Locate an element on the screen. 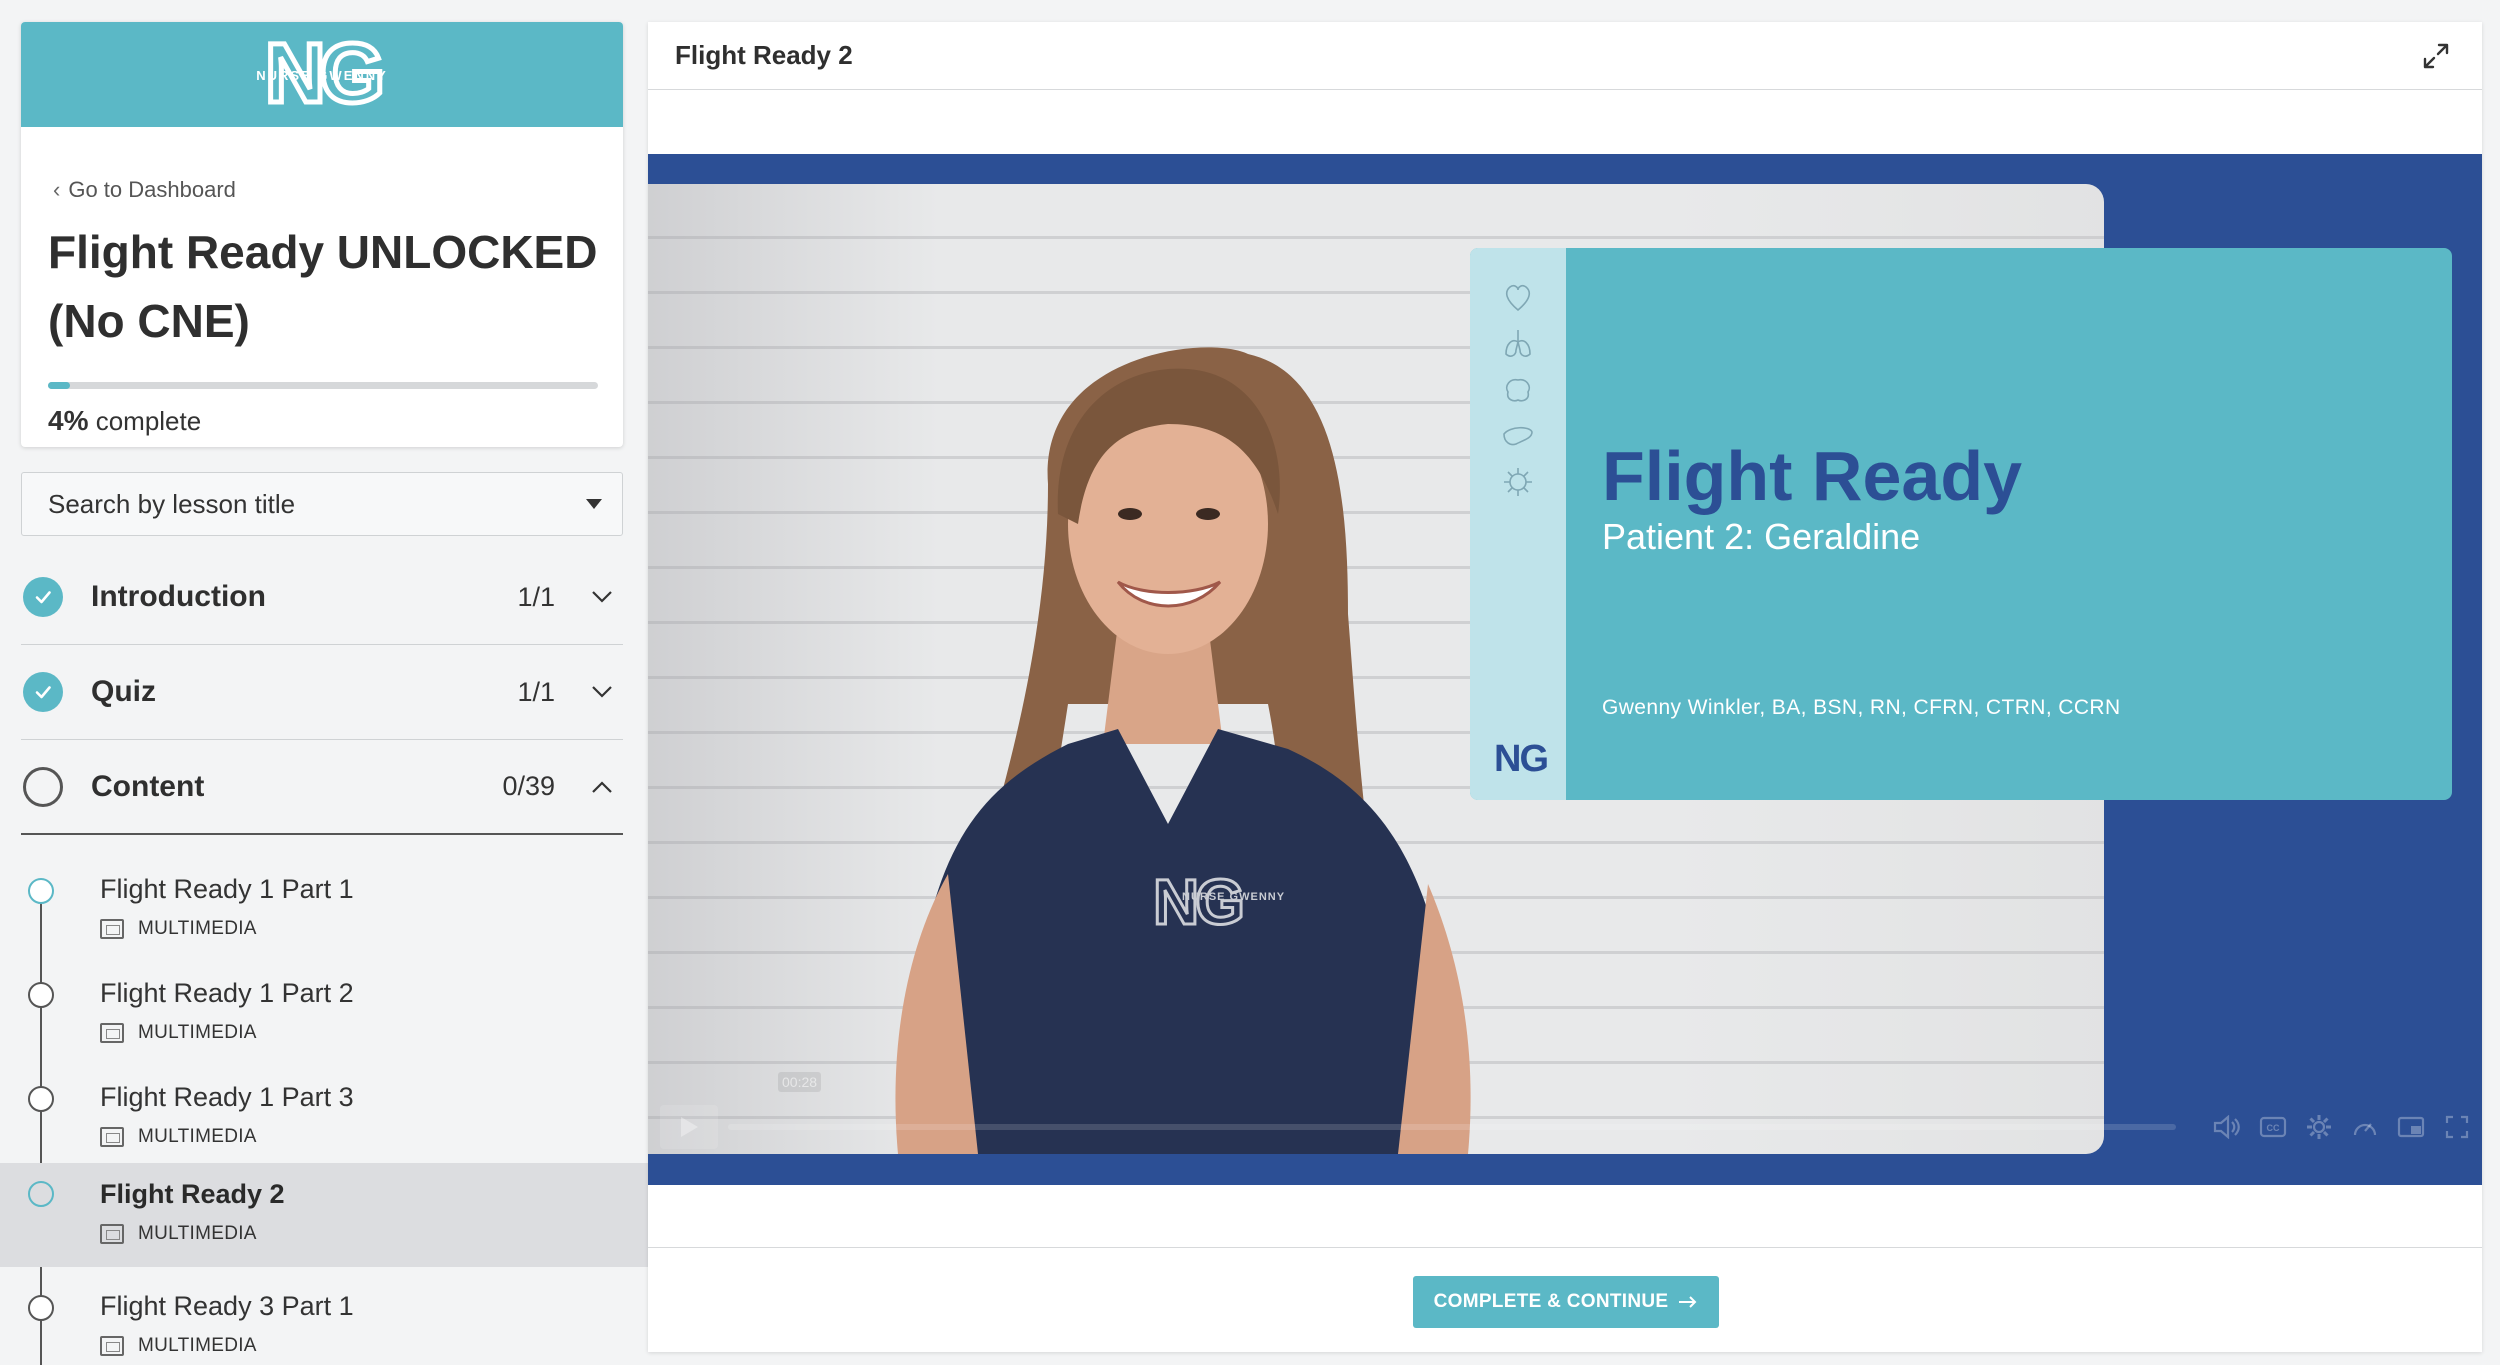  video-controls: 00:28 CC is located at coordinates (1566, 1112).